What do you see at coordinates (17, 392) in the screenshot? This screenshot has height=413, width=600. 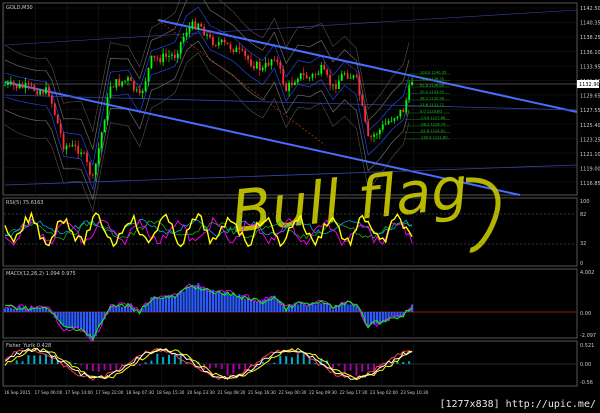 I see `time-label: 16 Sep 2015` at bounding box center [17, 392].